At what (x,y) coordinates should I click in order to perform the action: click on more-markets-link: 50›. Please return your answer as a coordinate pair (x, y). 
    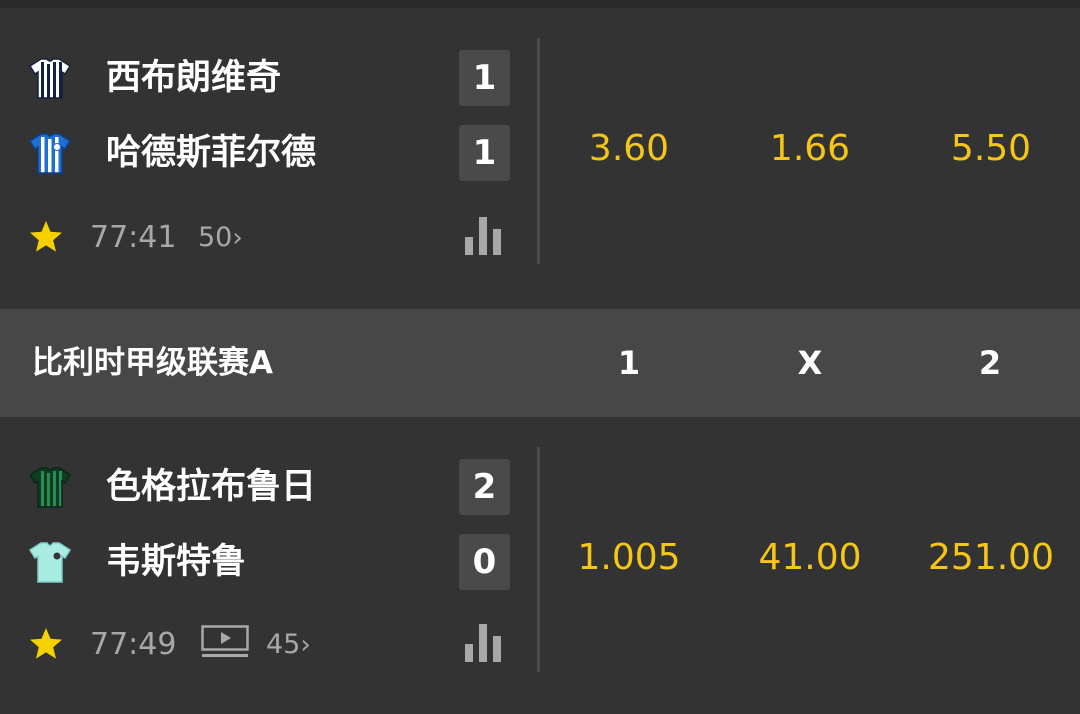
    Looking at the image, I should click on (220, 238).